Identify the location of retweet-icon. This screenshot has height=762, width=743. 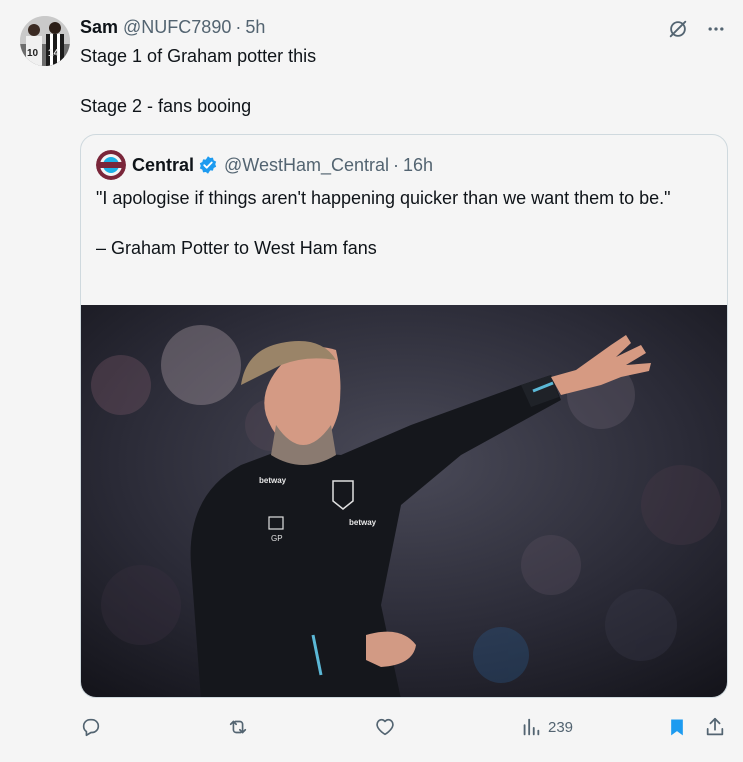
(238, 727).